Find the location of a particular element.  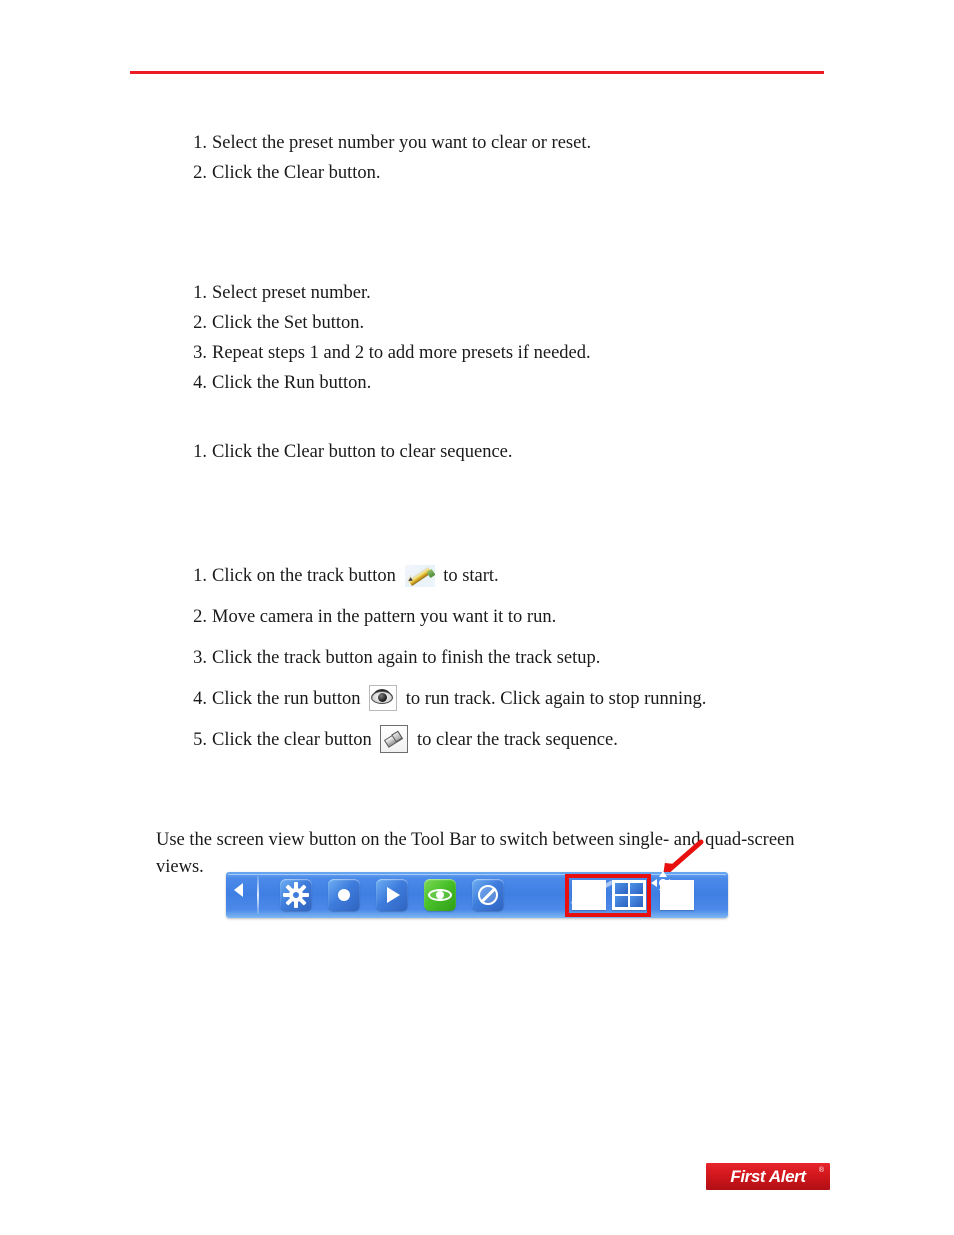

list-text-after: to clear the track sequence. is located at coordinates (517, 740).